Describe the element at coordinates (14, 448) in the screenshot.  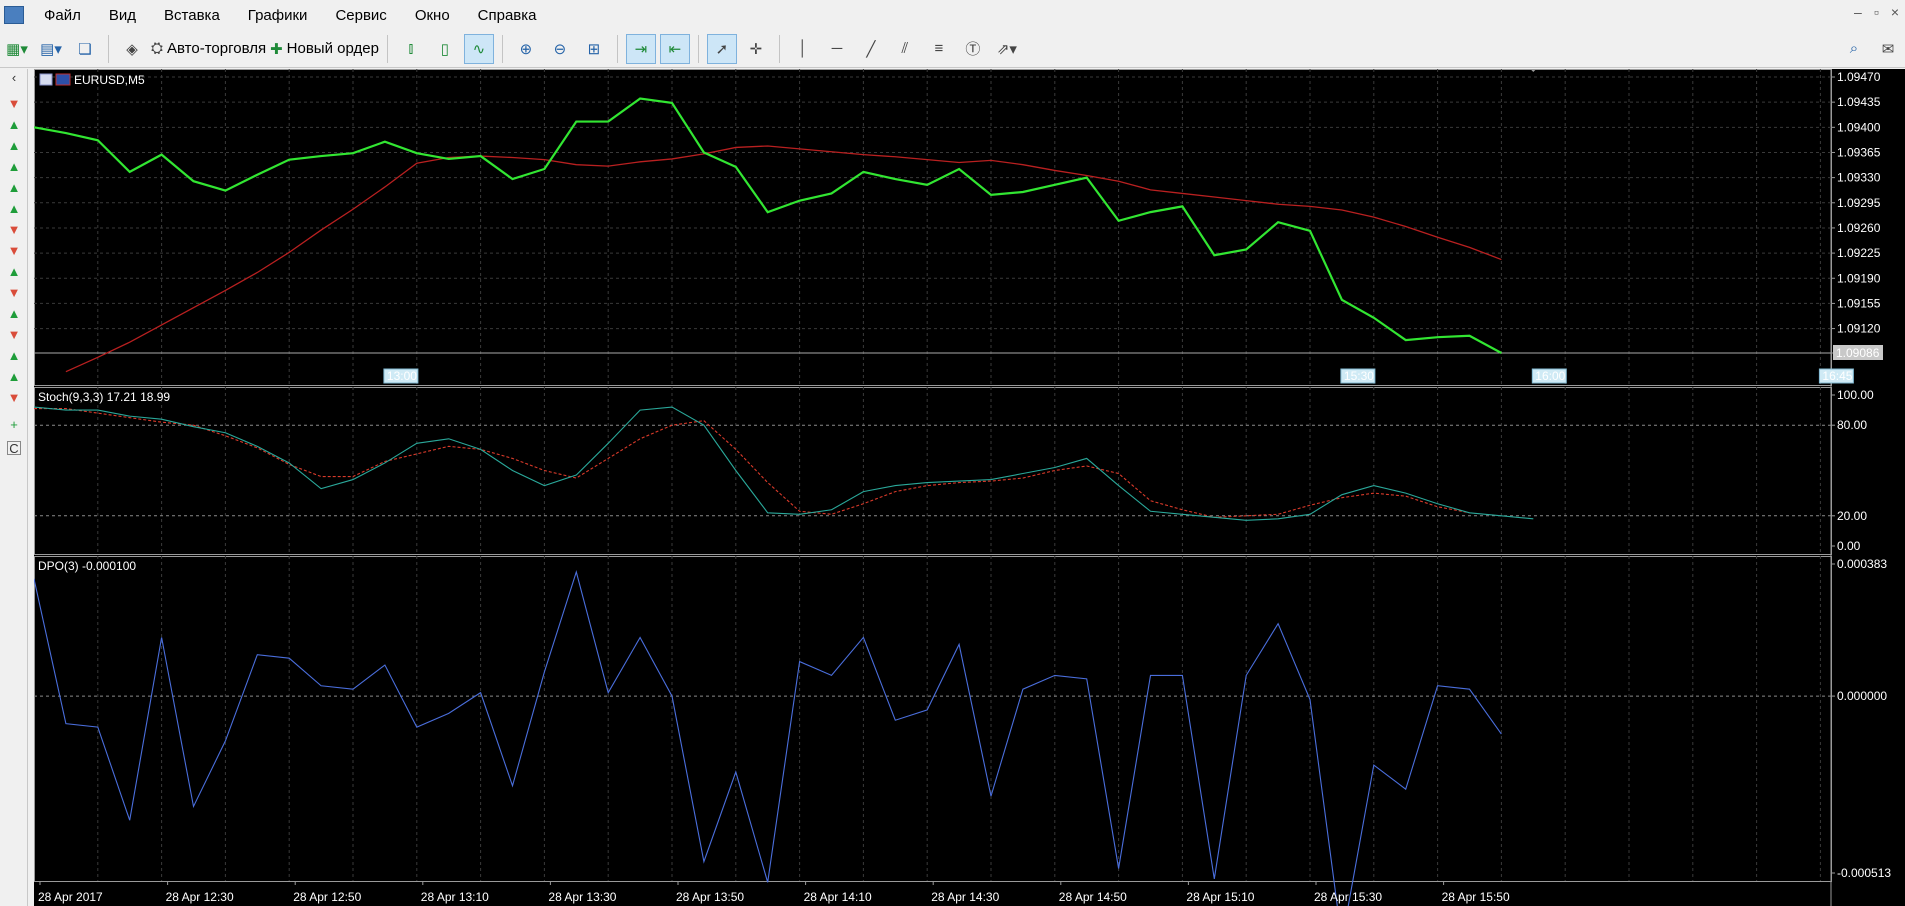
I see `sidebar-tab-c: C` at that location.